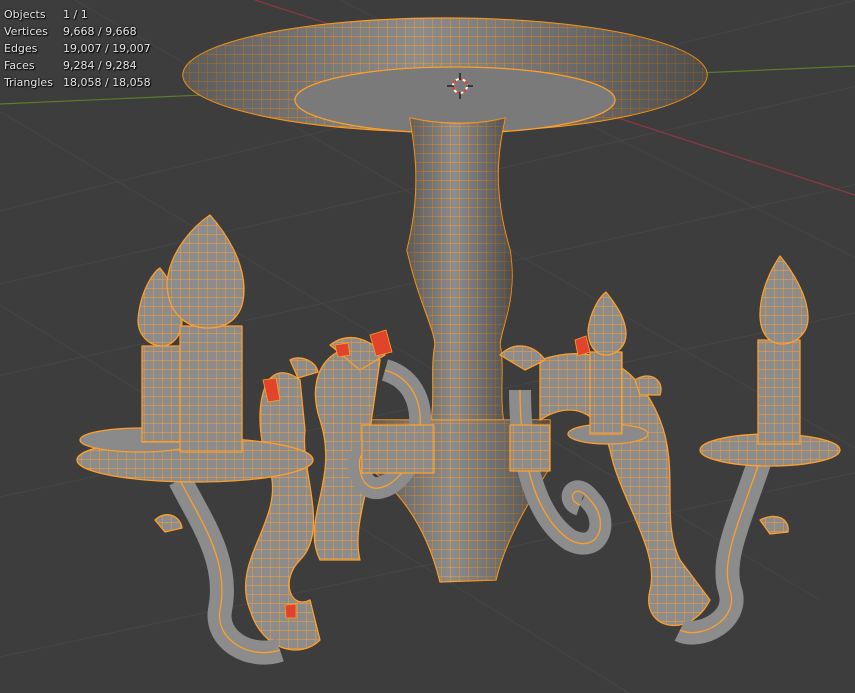  What do you see at coordinates (25, 14) in the screenshot?
I see `stat-label: Objects` at bounding box center [25, 14].